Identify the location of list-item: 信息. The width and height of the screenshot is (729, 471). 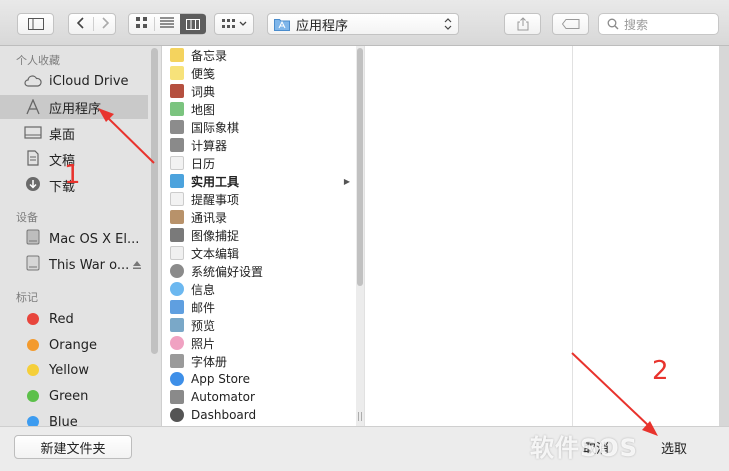
(261, 289).